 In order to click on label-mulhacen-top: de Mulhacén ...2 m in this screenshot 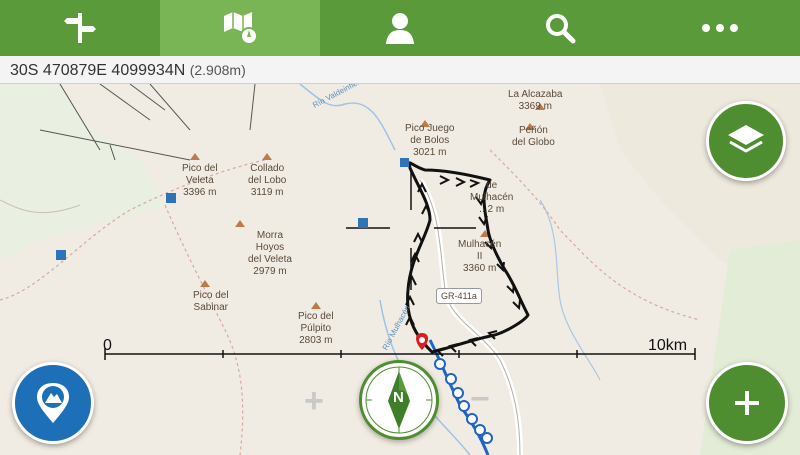, I will do `click(491, 198)`.